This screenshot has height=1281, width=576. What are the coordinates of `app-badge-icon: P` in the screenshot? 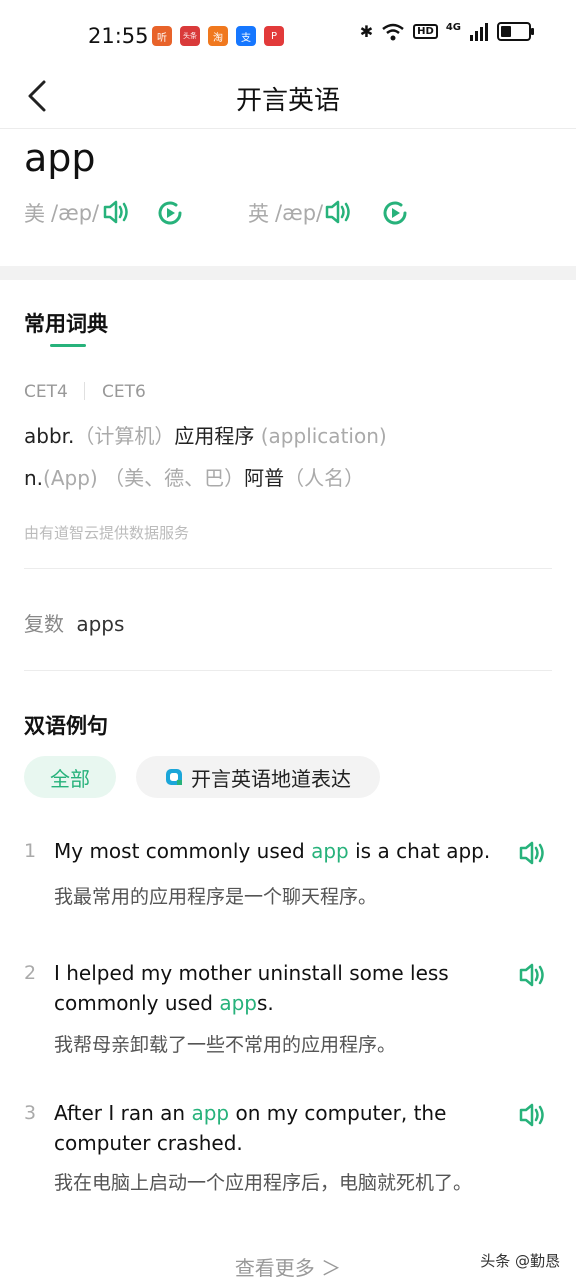 It's located at (274, 36).